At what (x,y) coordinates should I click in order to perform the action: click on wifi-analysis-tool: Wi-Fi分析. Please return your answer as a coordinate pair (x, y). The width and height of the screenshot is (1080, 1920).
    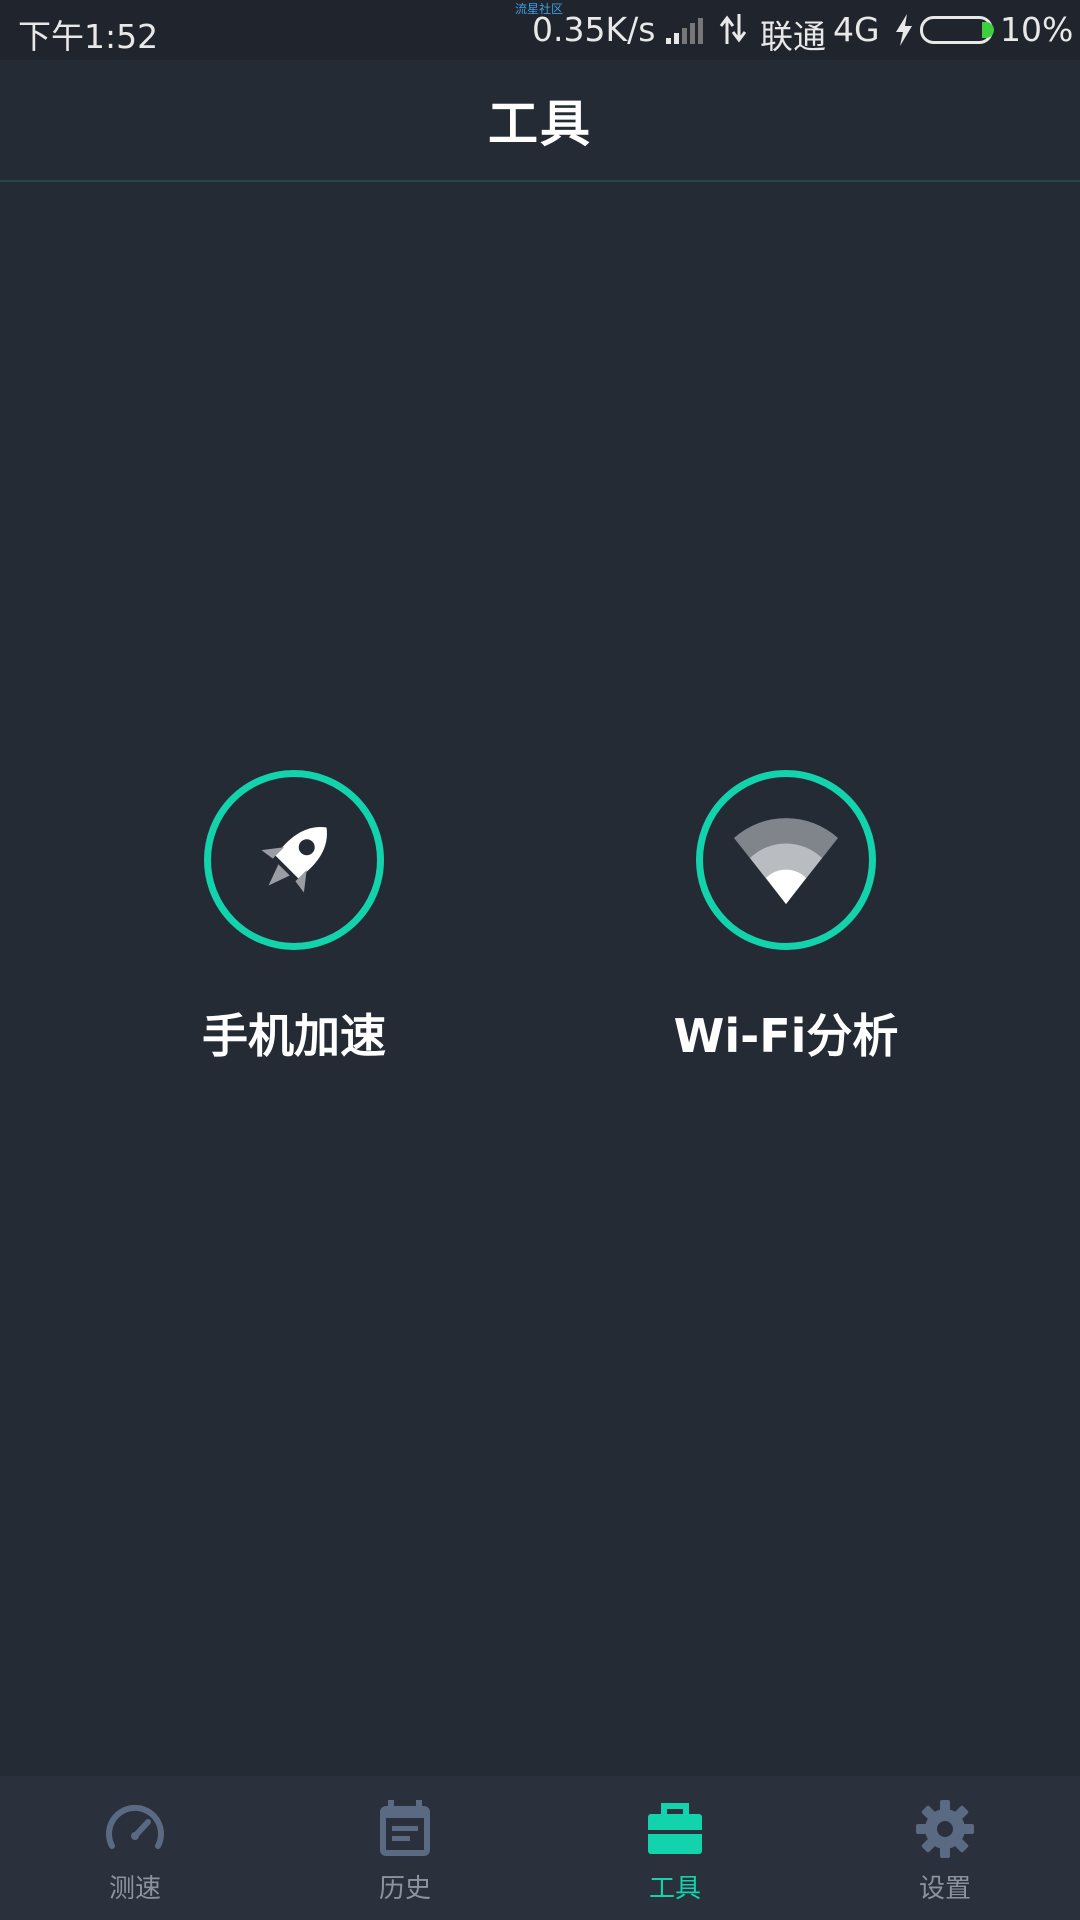
    Looking at the image, I should click on (786, 920).